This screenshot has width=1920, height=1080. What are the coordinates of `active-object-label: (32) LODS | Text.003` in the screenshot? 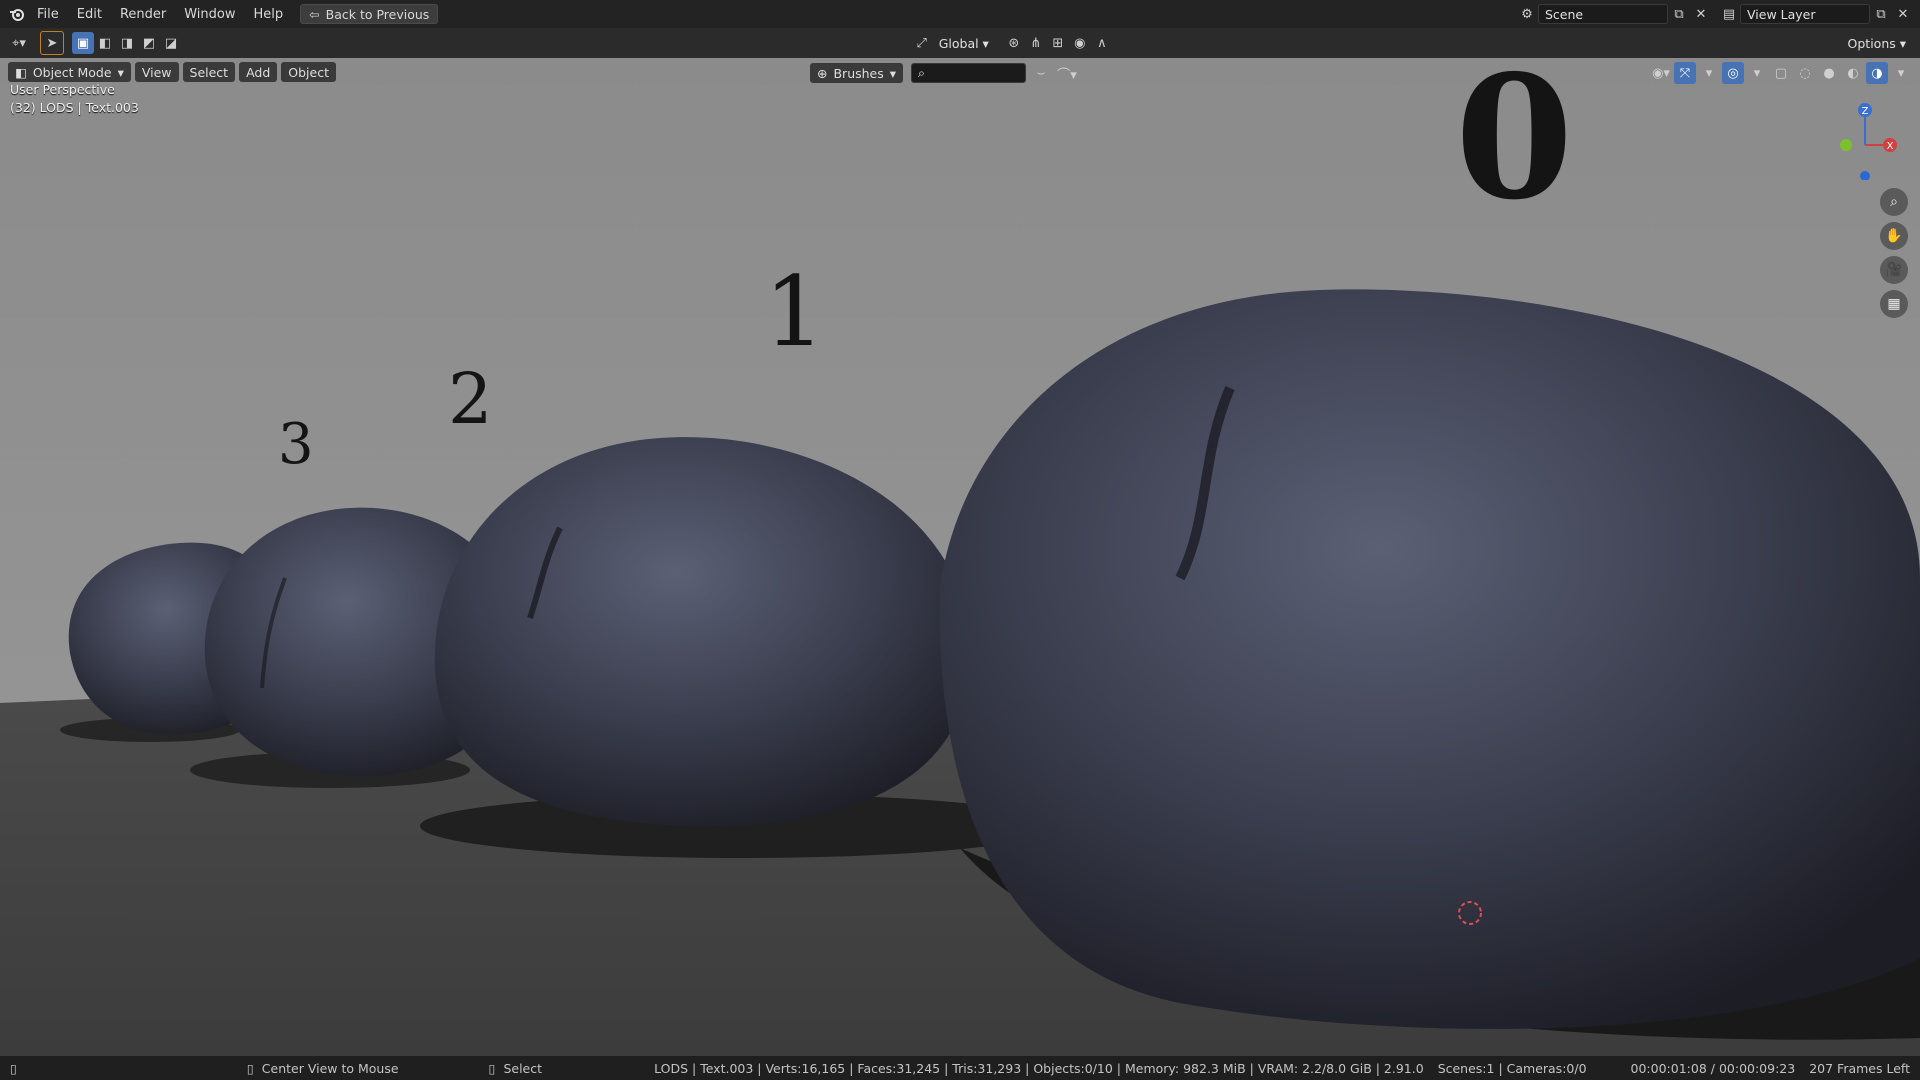 It's located at (74, 107).